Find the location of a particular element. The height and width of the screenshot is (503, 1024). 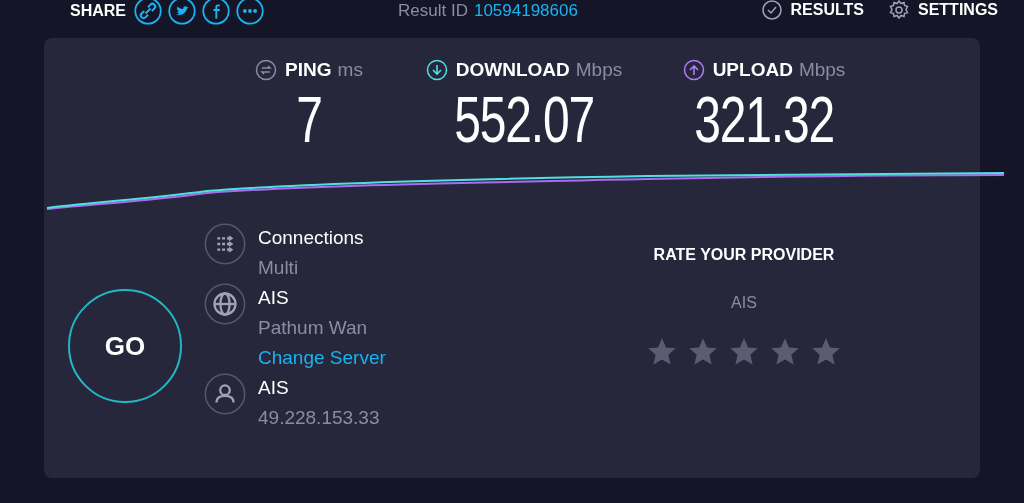

info-title: Connections is located at coordinates (311, 238).